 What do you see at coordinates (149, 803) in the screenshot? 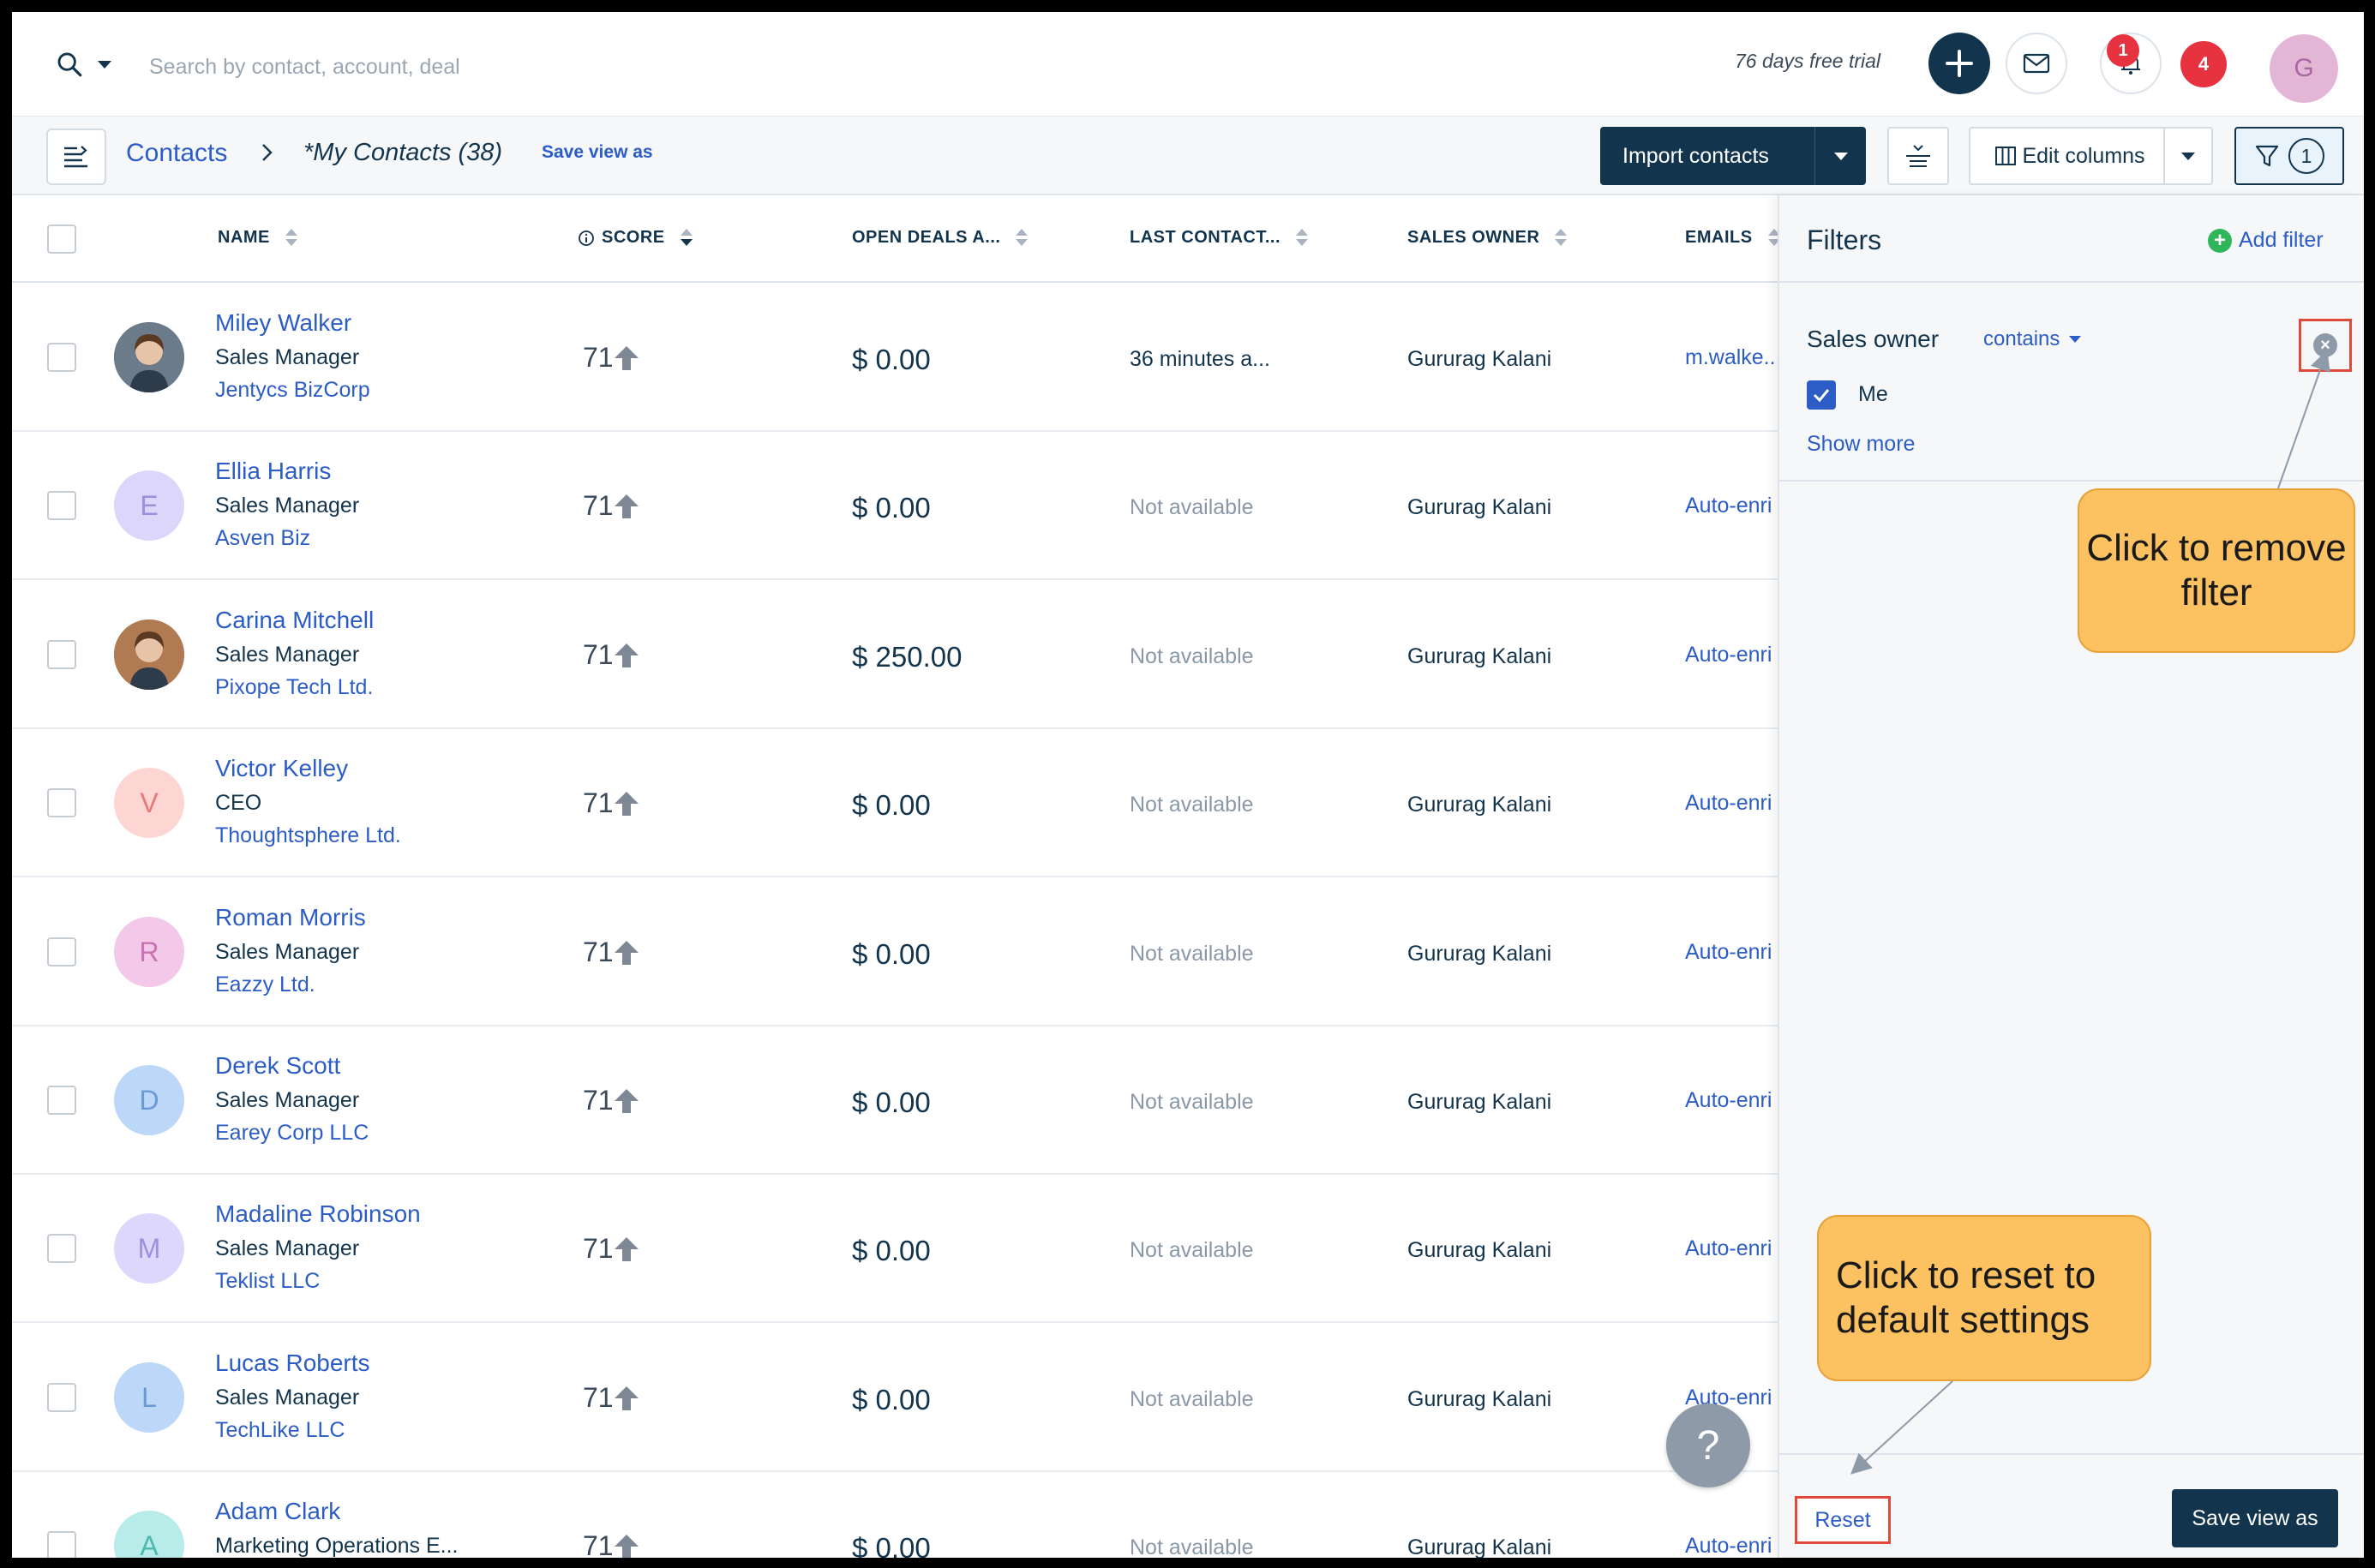
I see `contact-avatar: V` at bounding box center [149, 803].